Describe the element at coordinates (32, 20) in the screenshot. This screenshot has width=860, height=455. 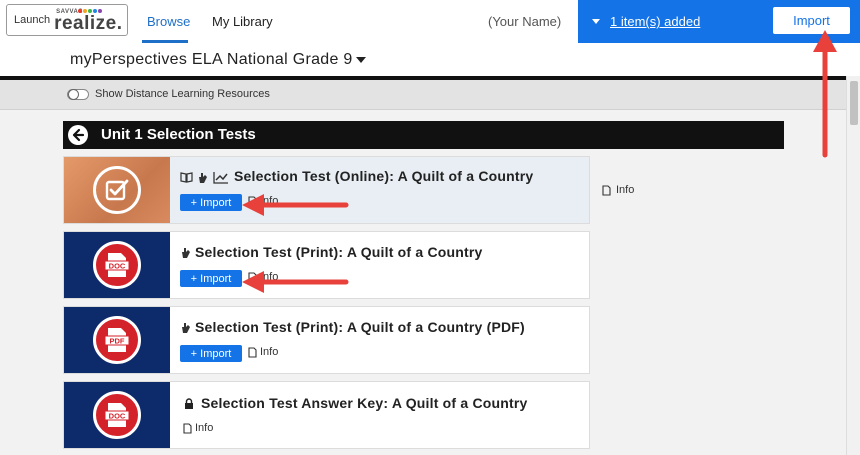
I see `launch-label: Launch` at that location.